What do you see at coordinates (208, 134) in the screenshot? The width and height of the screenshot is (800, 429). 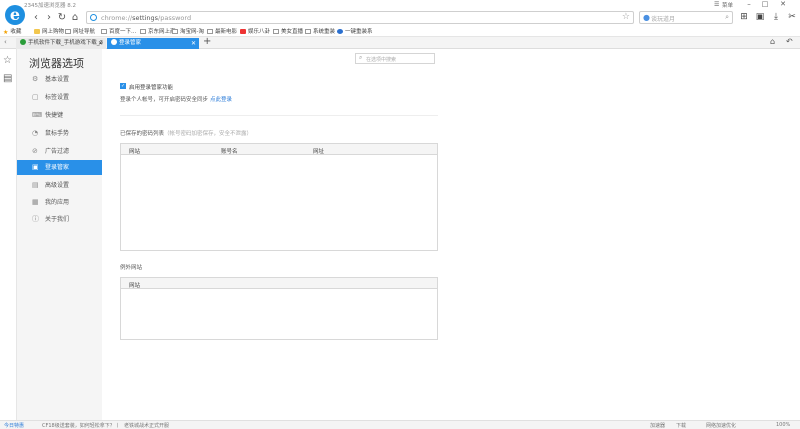 I see `saved-passwords-note: （帐号密码加密保存，安全不泄露）` at bounding box center [208, 134].